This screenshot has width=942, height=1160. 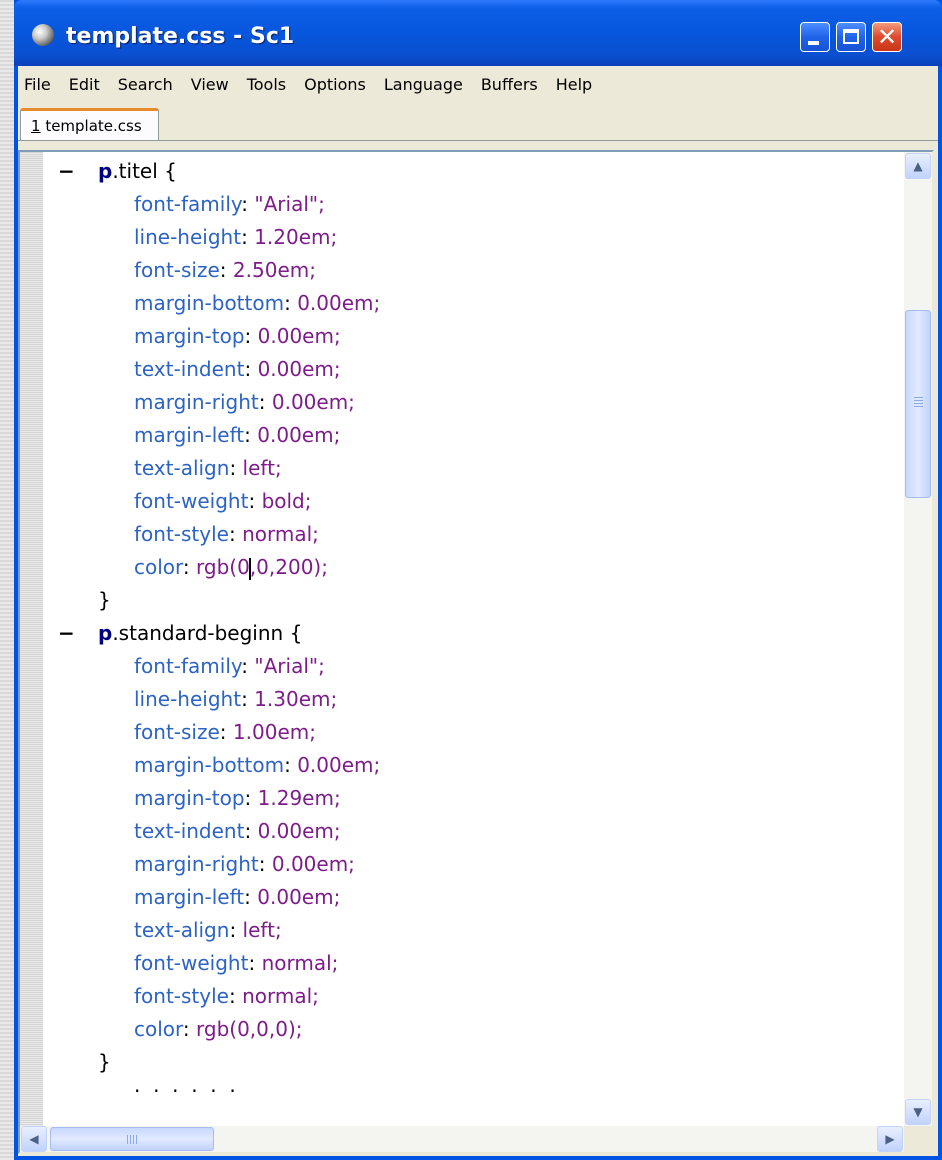 I want to click on selector-tag: p, so click(x=105, y=171).